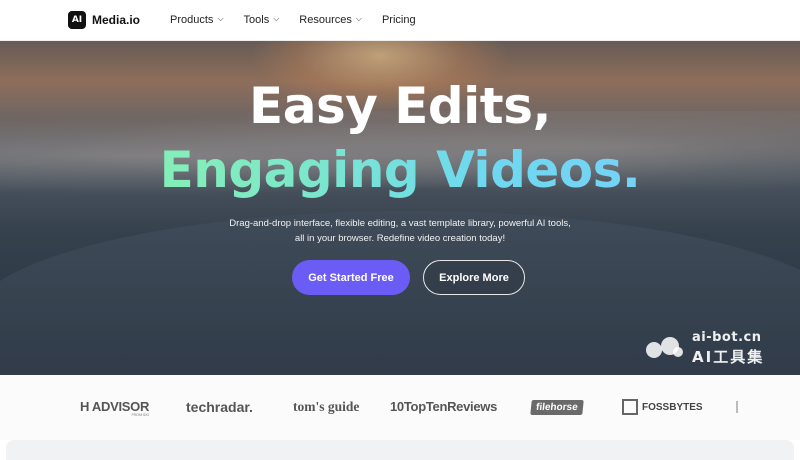 The height and width of the screenshot is (460, 800). I want to click on toptenreviews-text: TopTenReviews, so click(450, 406).